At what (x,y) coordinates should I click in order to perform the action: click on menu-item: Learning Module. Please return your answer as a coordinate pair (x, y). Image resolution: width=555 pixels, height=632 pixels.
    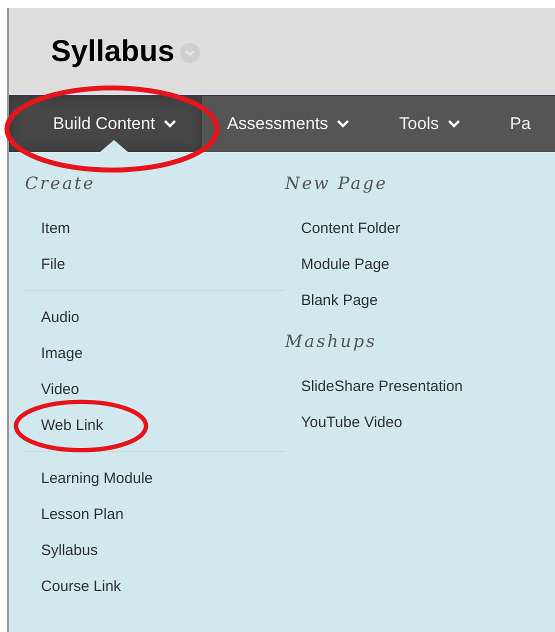
    Looking at the image, I should click on (97, 478).